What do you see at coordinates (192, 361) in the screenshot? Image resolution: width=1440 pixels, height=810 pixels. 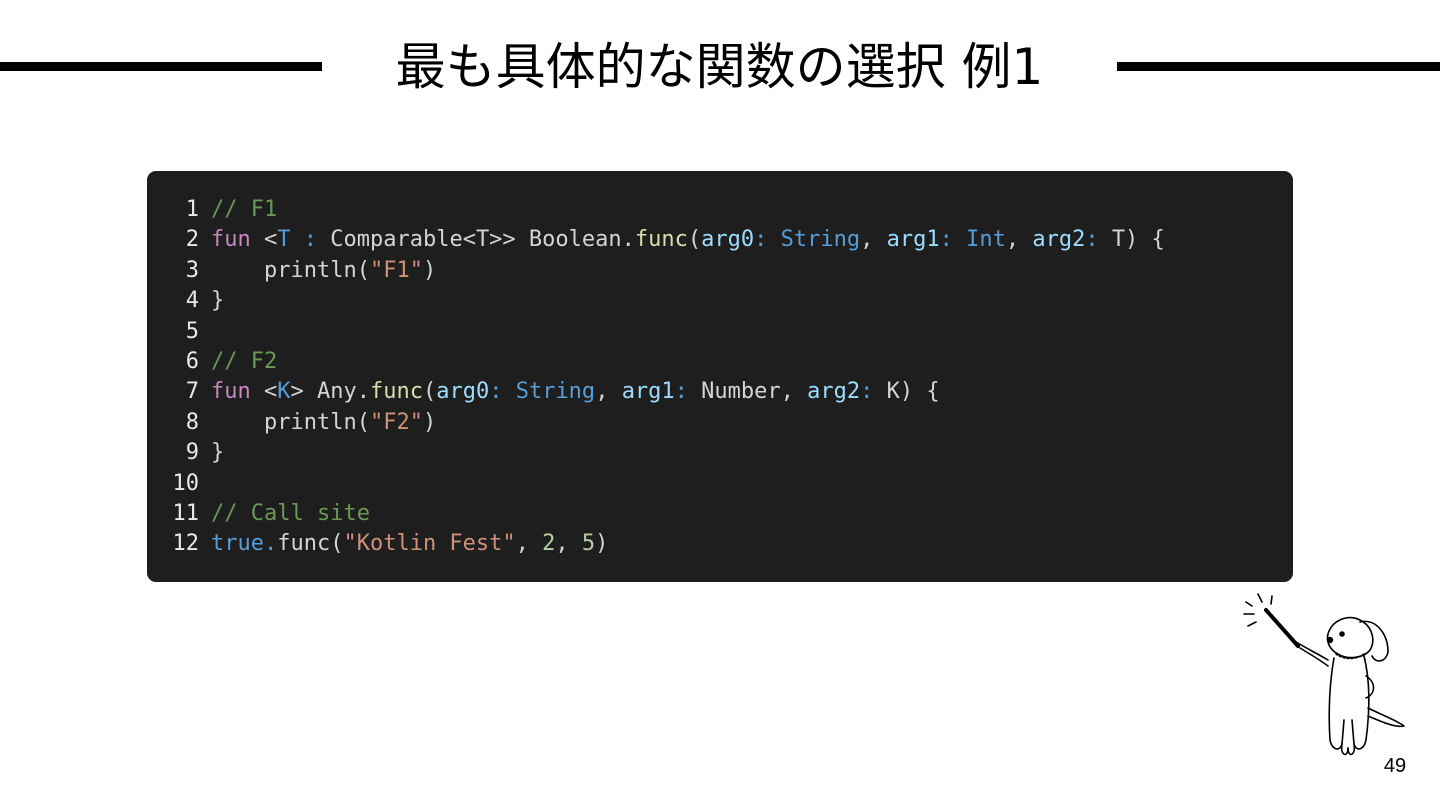 I see `line-number: 6` at bounding box center [192, 361].